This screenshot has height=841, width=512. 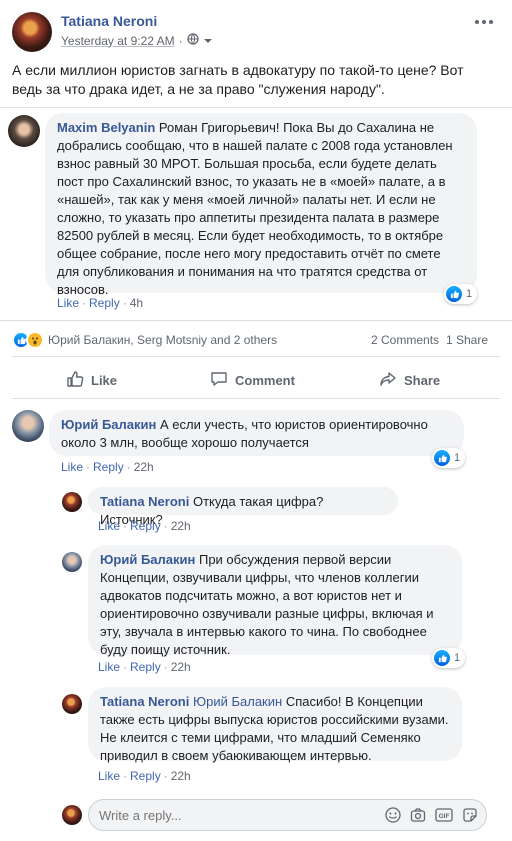 What do you see at coordinates (405, 340) in the screenshot?
I see `comments-count: 2 Comments` at bounding box center [405, 340].